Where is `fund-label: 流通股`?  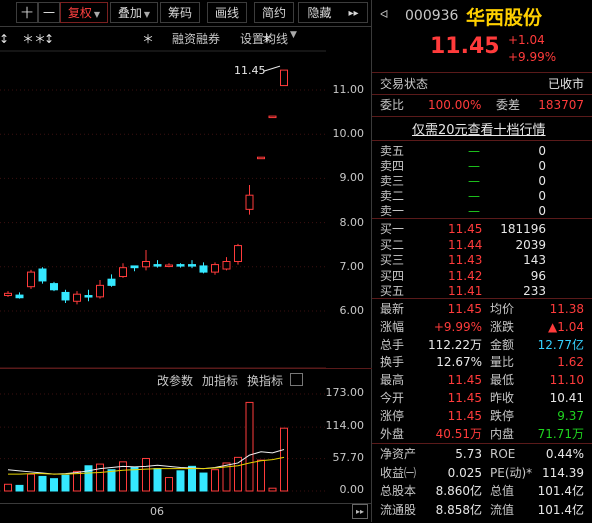
fund-label: 流通股 is located at coordinates (398, 509).